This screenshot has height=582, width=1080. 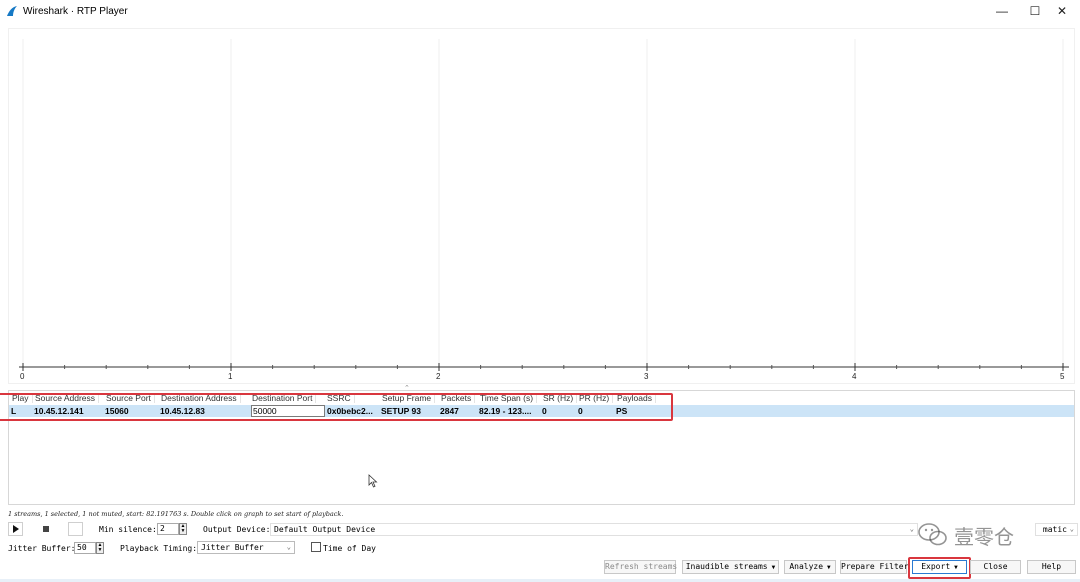 I want to click on window-title: Wireshark · RTP Player, so click(x=75, y=11).